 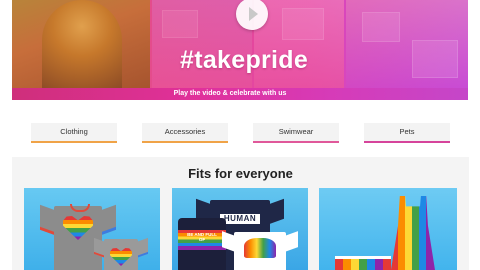 I want to click on hero-caption-bar: Play the video & celebrate with us, so click(x=240, y=94).